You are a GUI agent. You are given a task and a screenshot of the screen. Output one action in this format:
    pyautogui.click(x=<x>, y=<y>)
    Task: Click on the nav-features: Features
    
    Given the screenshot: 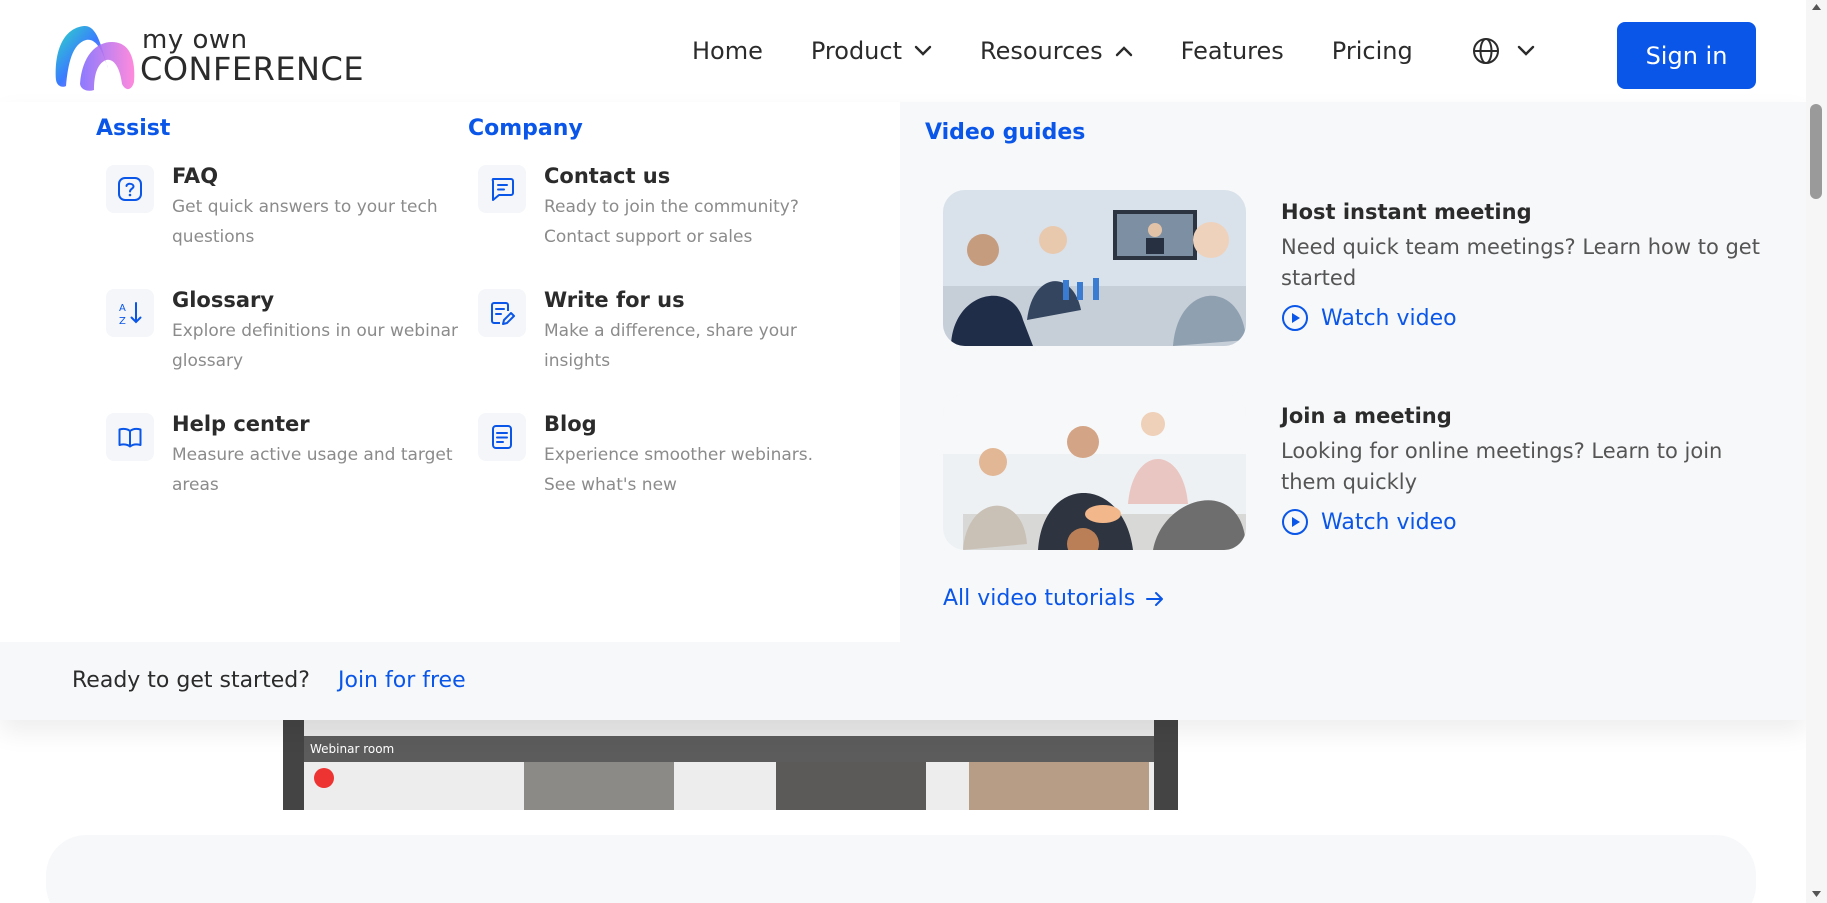 What is the action you would take?
    pyautogui.click(x=1232, y=51)
    